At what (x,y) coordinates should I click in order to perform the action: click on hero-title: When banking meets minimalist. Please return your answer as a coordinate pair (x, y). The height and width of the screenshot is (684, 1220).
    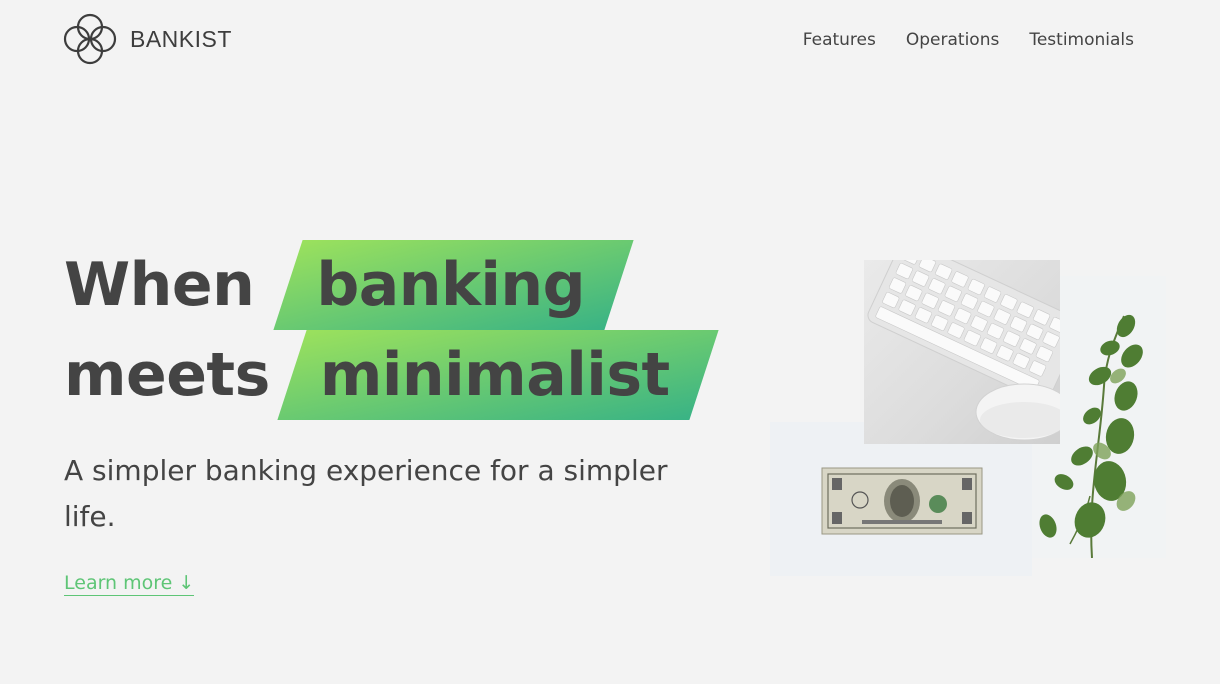
    Looking at the image, I should click on (384, 330).